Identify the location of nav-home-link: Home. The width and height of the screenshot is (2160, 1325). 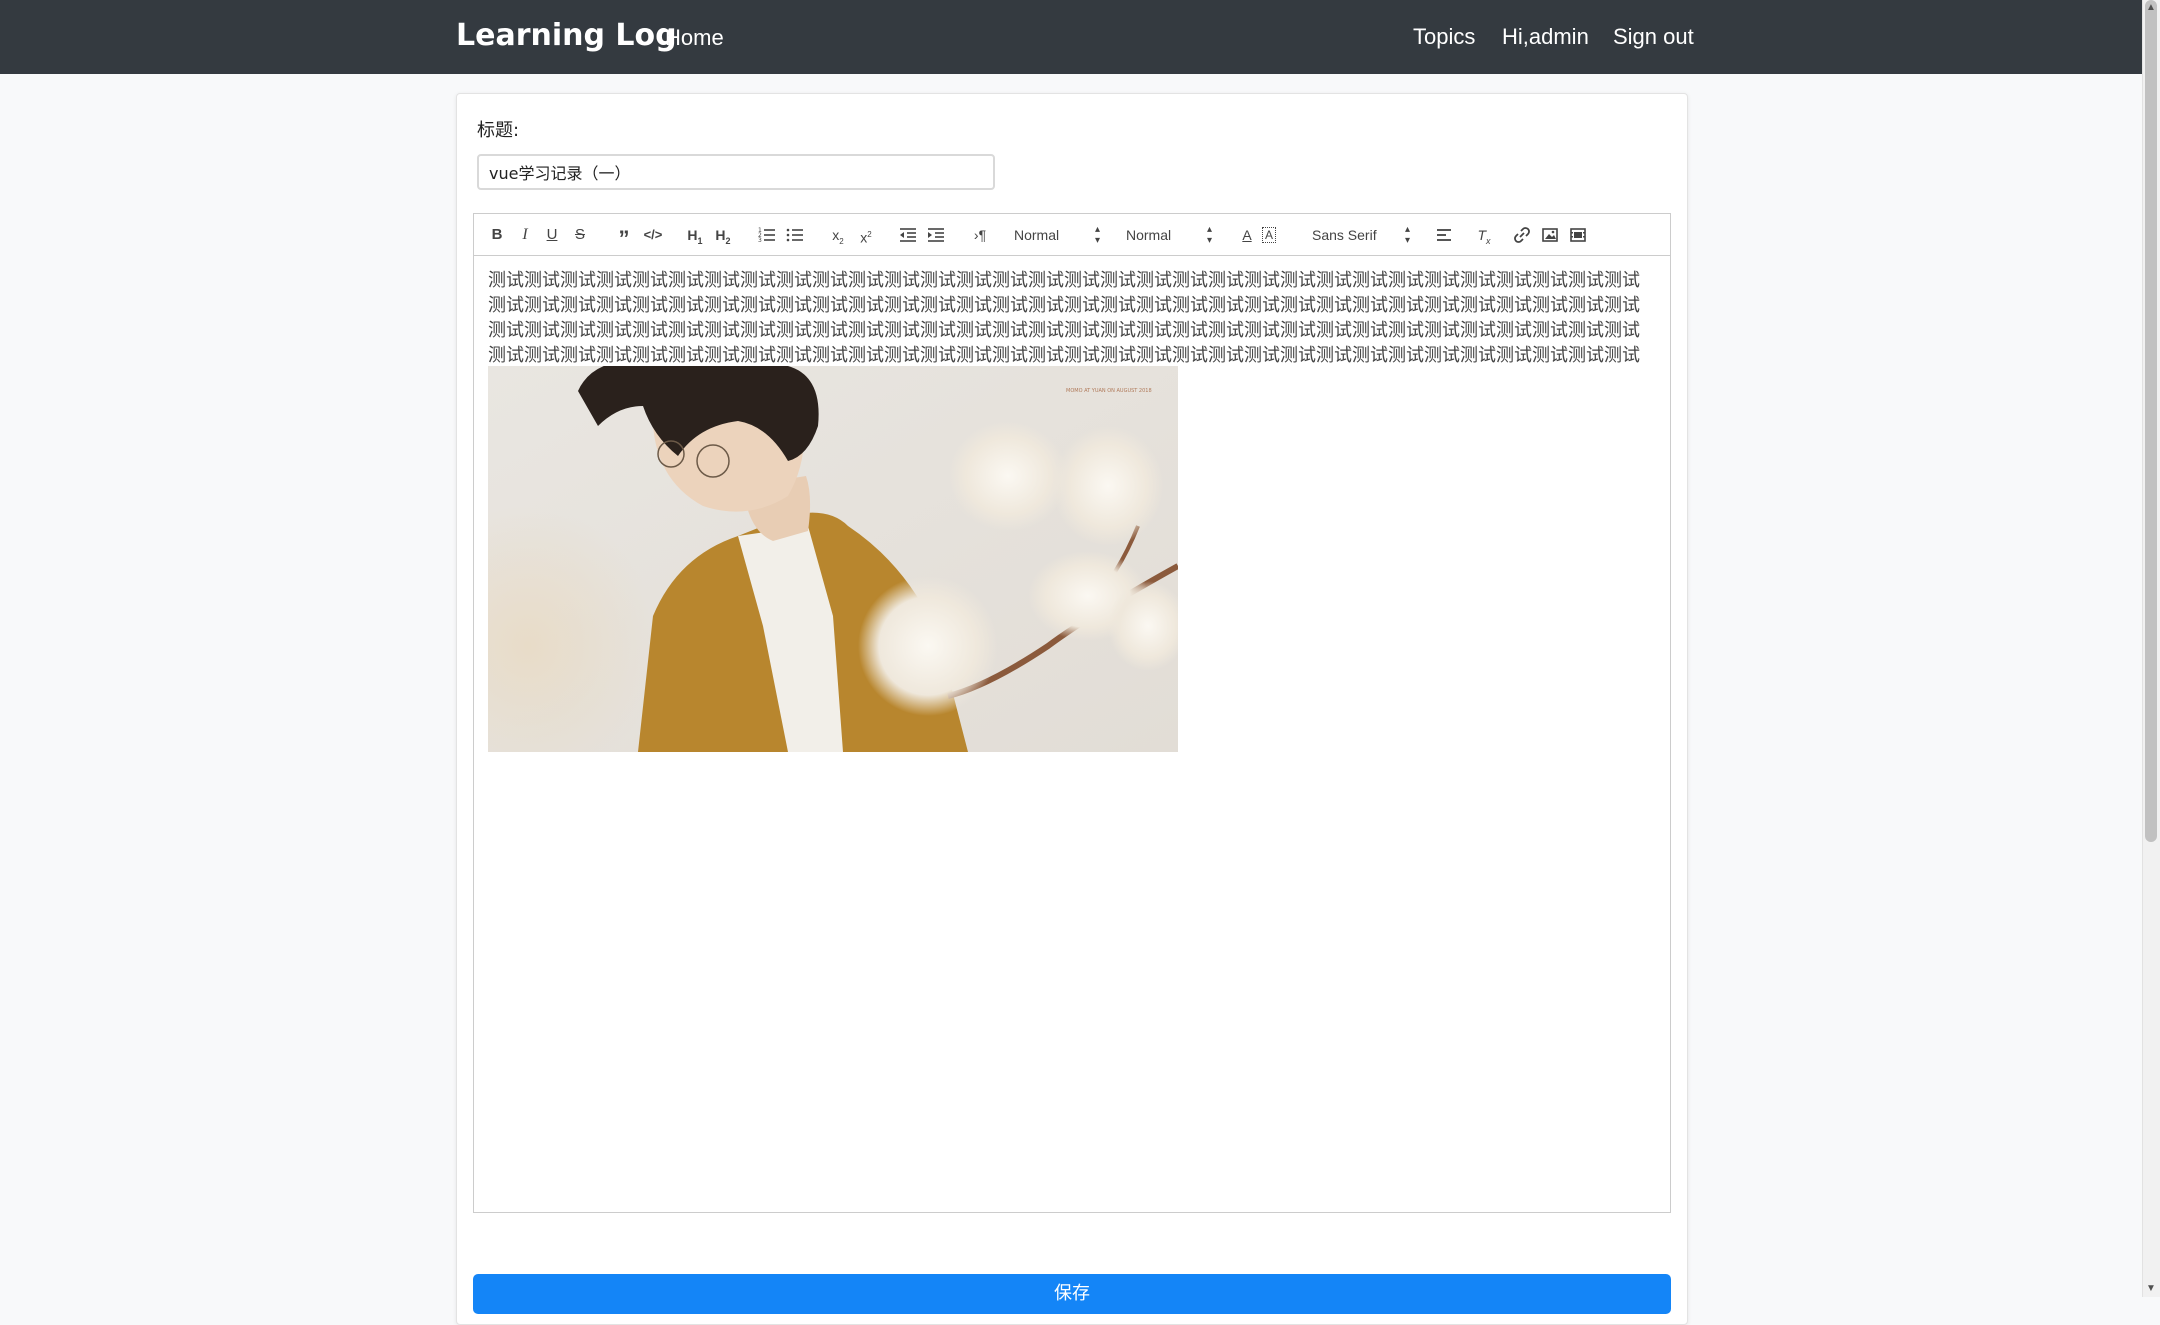
(694, 38).